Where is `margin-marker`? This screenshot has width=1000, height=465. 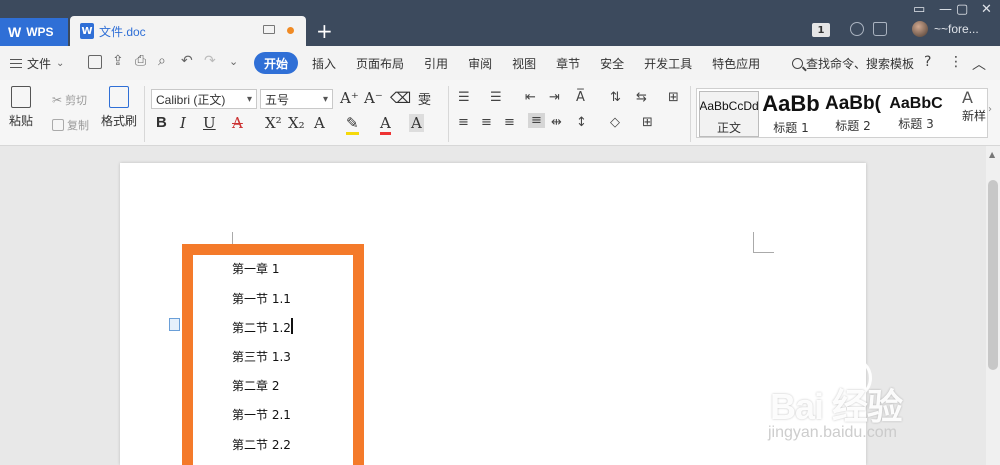
margin-marker is located at coordinates (763, 252).